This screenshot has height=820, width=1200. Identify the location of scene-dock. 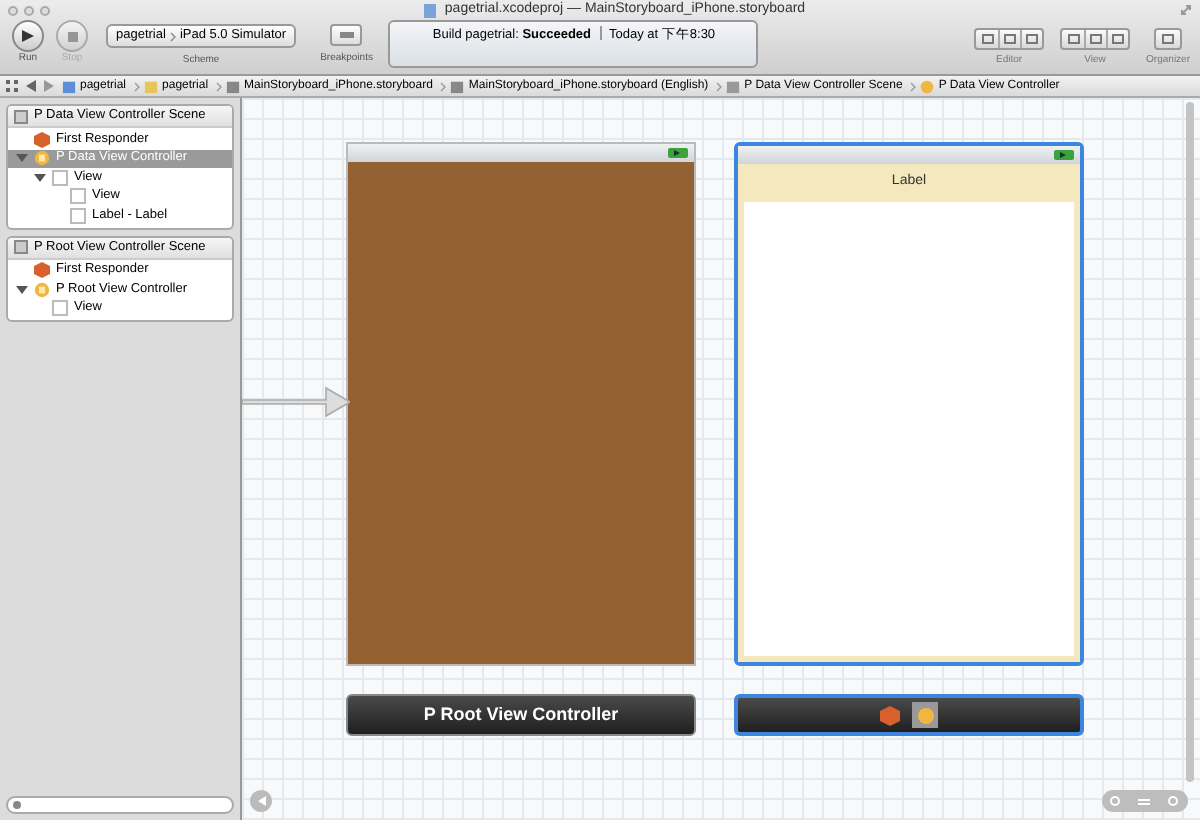
(909, 715).